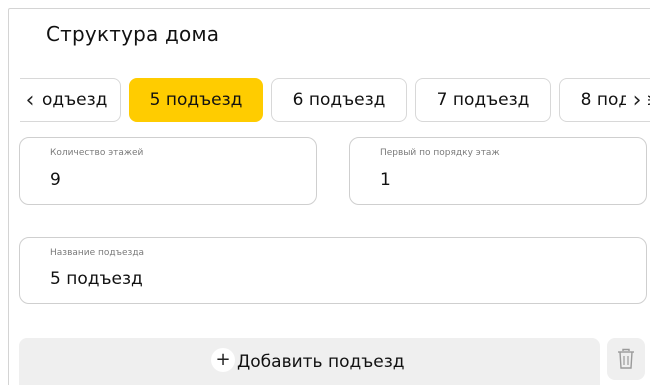 The height and width of the screenshot is (385, 650). I want to click on trash-icon, so click(626, 358).